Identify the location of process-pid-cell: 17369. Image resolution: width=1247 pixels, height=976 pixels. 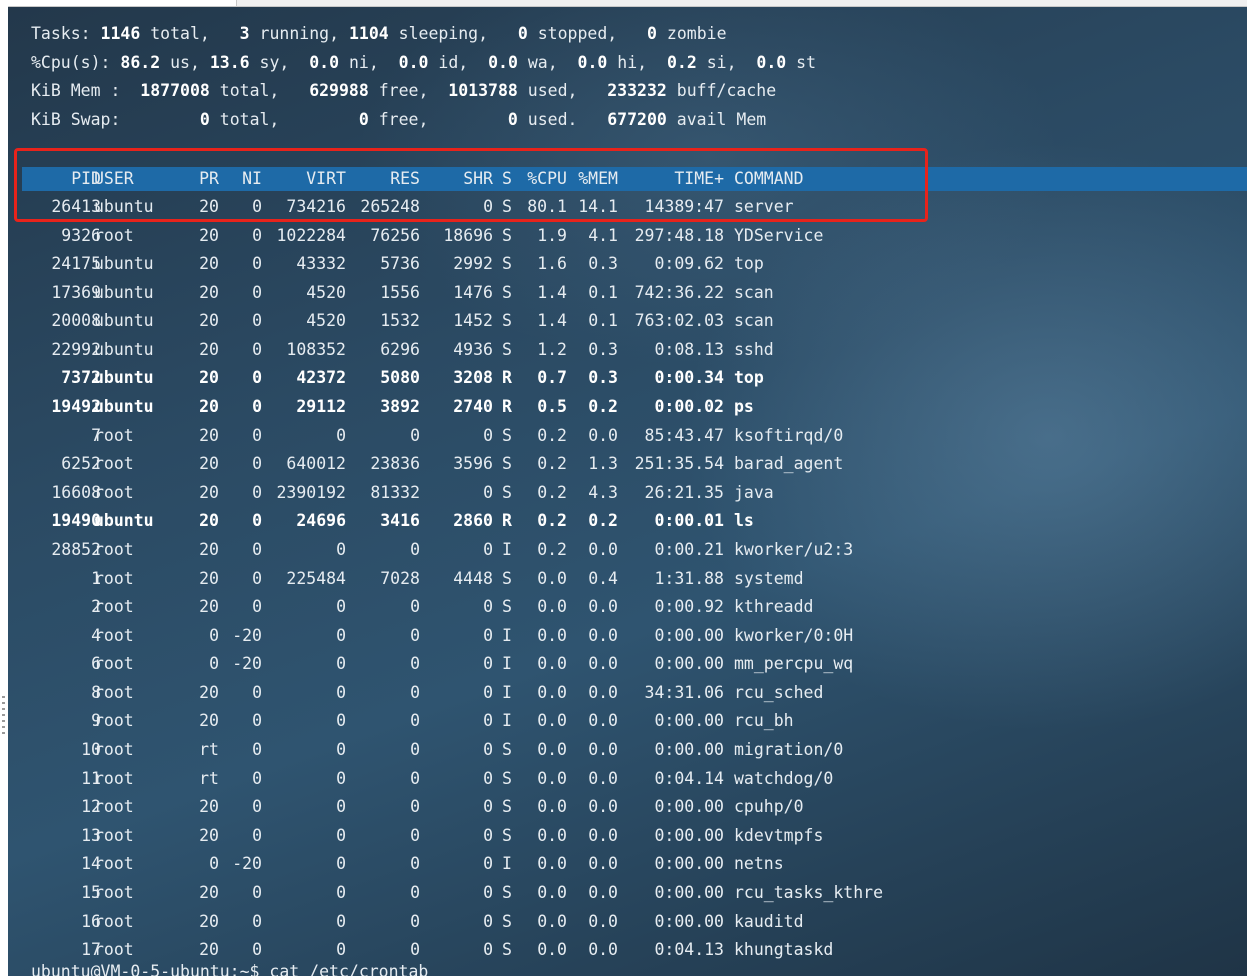
(76, 292).